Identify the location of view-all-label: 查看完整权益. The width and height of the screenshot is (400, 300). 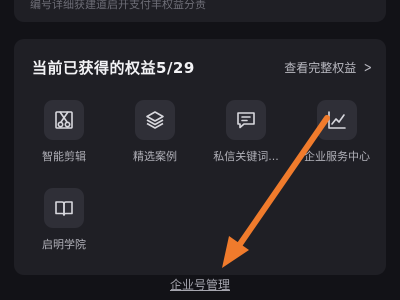
(320, 68).